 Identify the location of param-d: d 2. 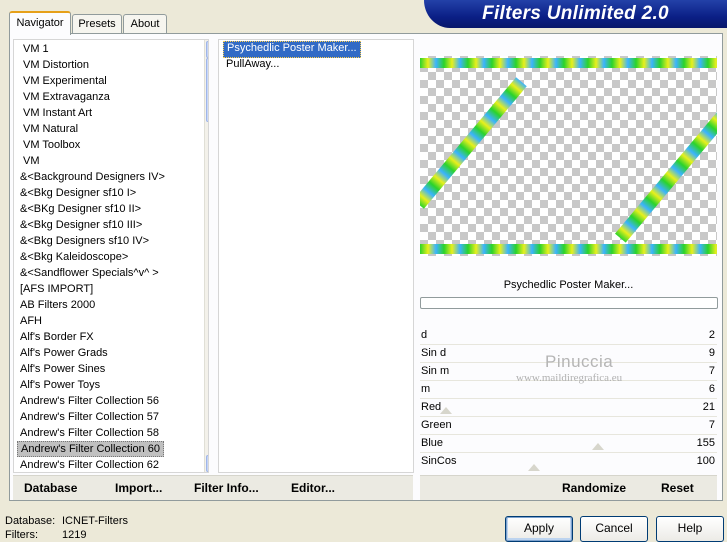
(568, 336).